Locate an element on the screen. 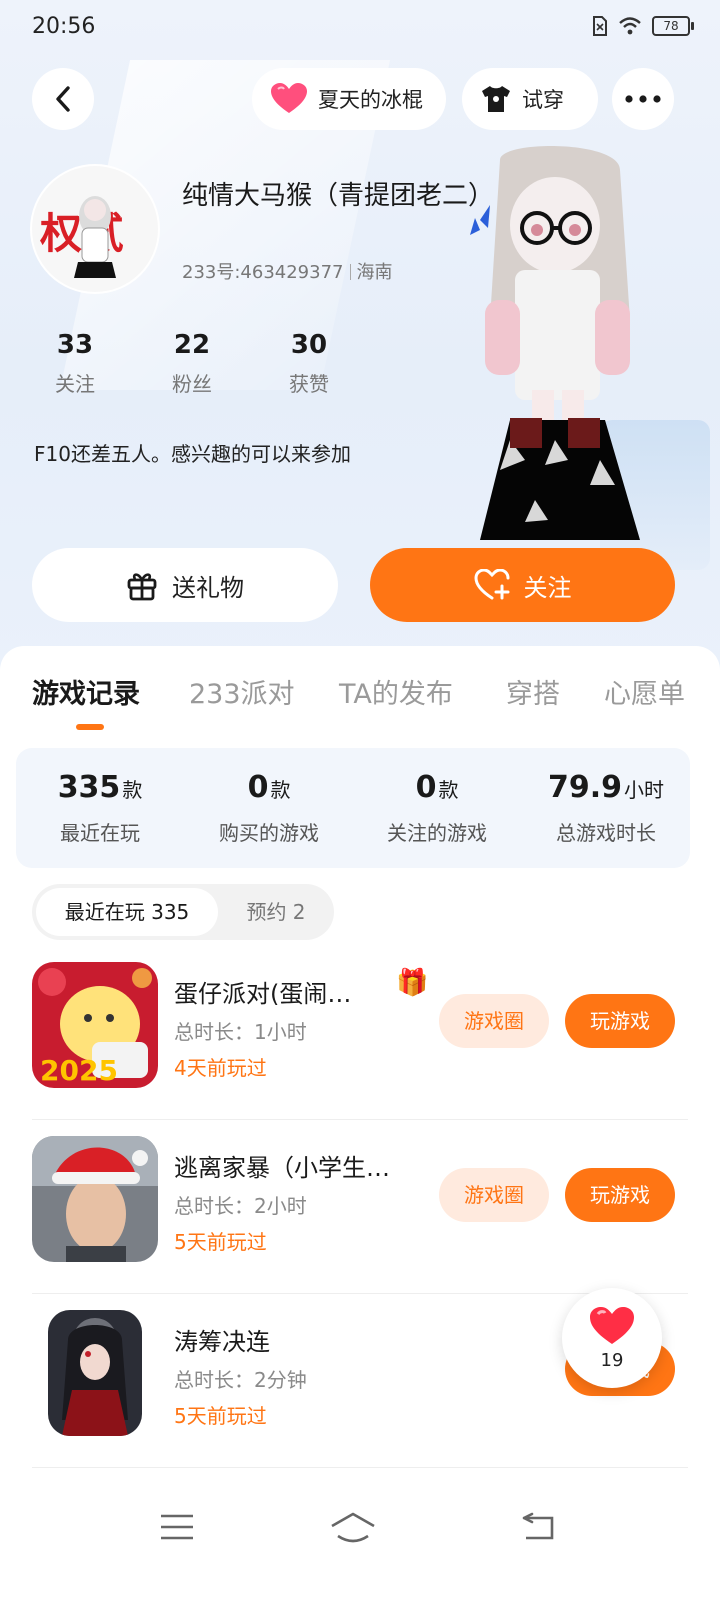 This screenshot has width=720, height=1600. tab-posts: TA的发布 is located at coordinates (396, 691).